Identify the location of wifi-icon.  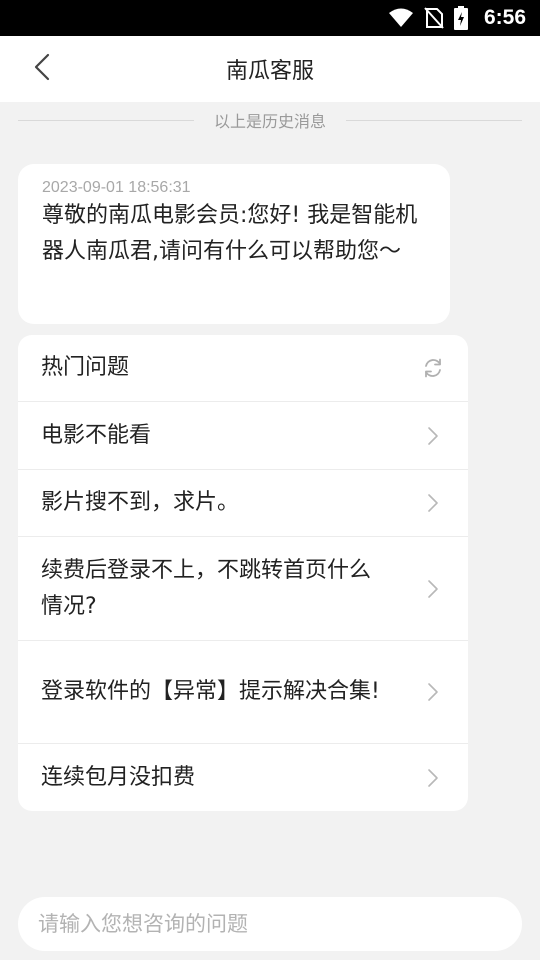
(401, 18).